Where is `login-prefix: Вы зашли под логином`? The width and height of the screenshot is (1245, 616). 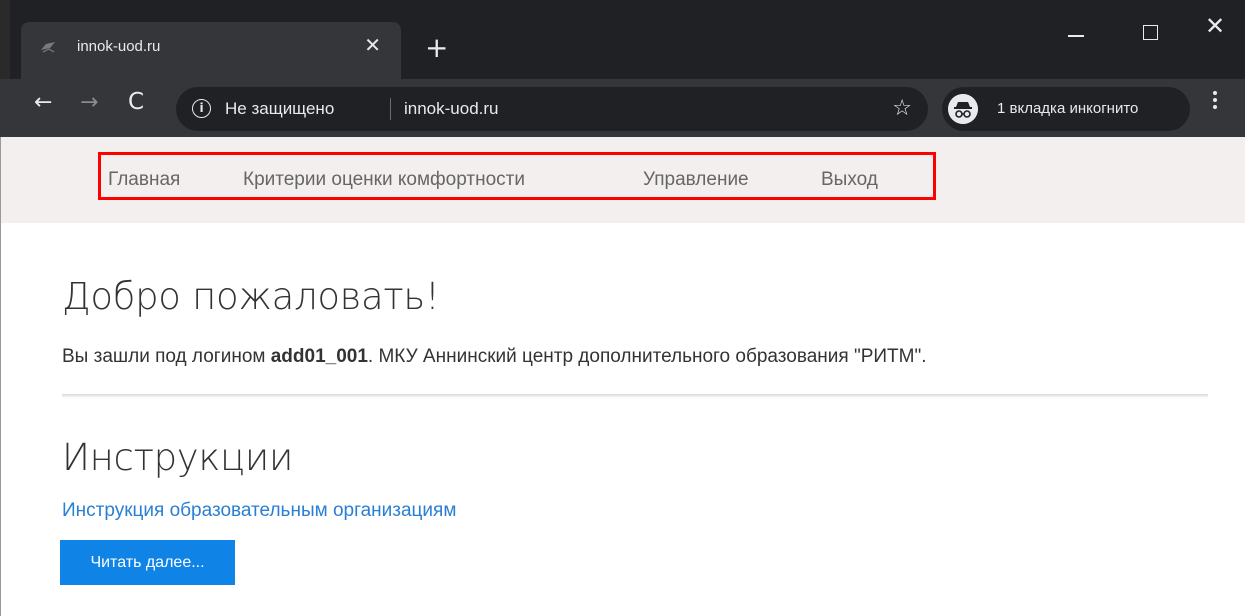
login-prefix: Вы зашли под логином is located at coordinates (166, 356).